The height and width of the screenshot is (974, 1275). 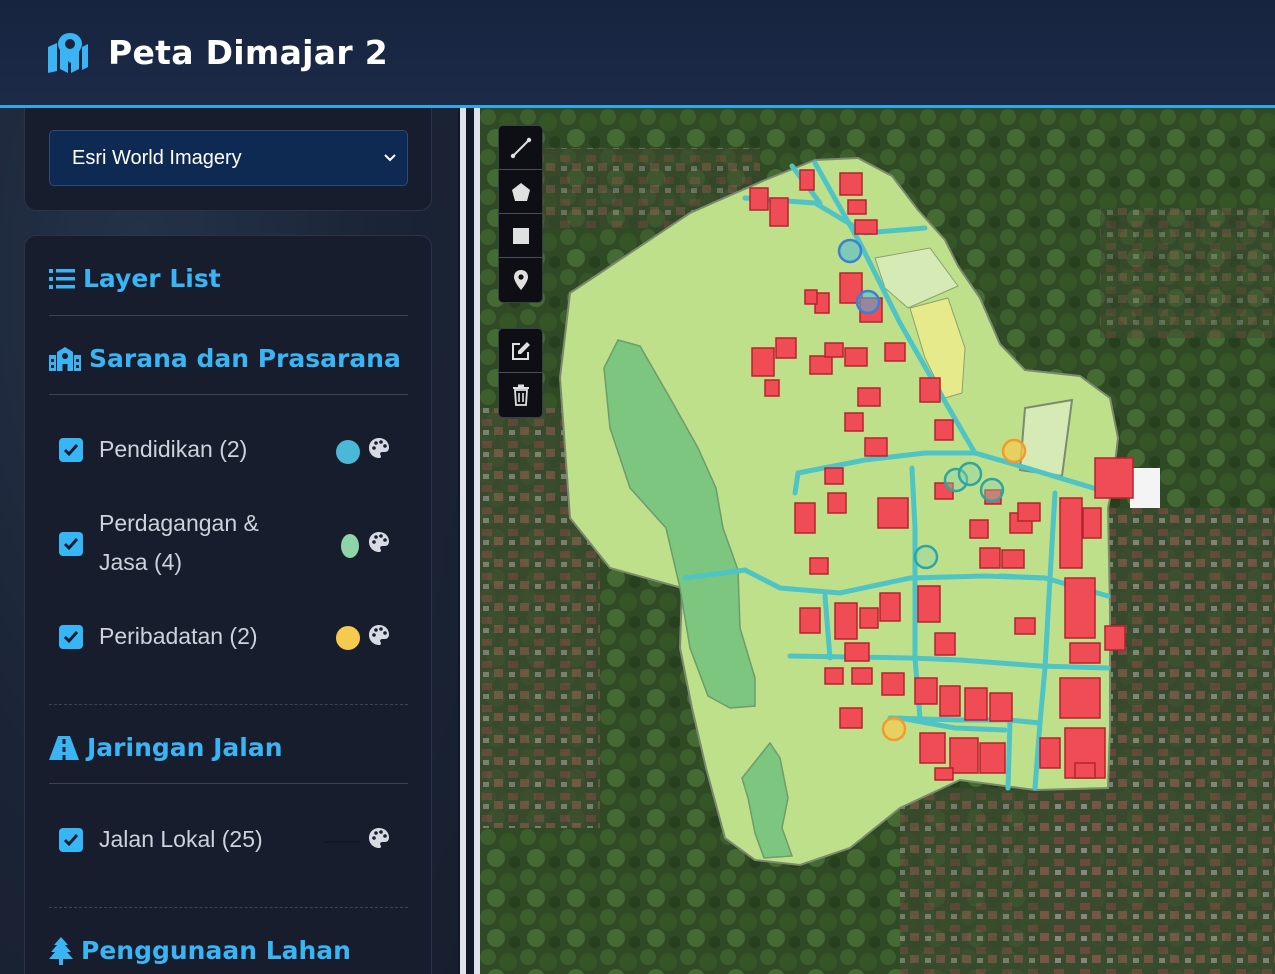 What do you see at coordinates (216, 950) in the screenshot?
I see `section-title-penggunaan: Penggunaan Lahan` at bounding box center [216, 950].